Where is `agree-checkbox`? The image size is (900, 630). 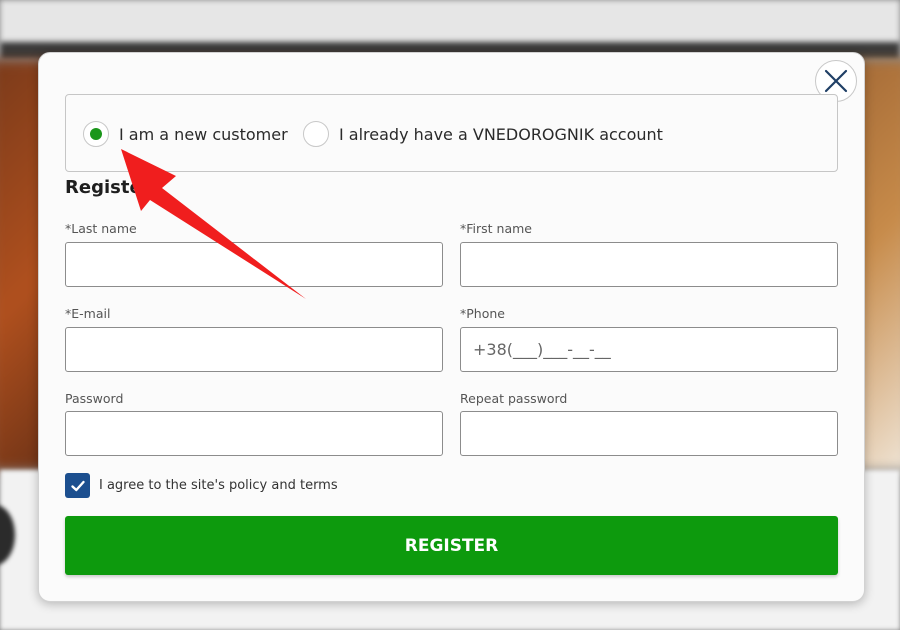 agree-checkbox is located at coordinates (77, 485).